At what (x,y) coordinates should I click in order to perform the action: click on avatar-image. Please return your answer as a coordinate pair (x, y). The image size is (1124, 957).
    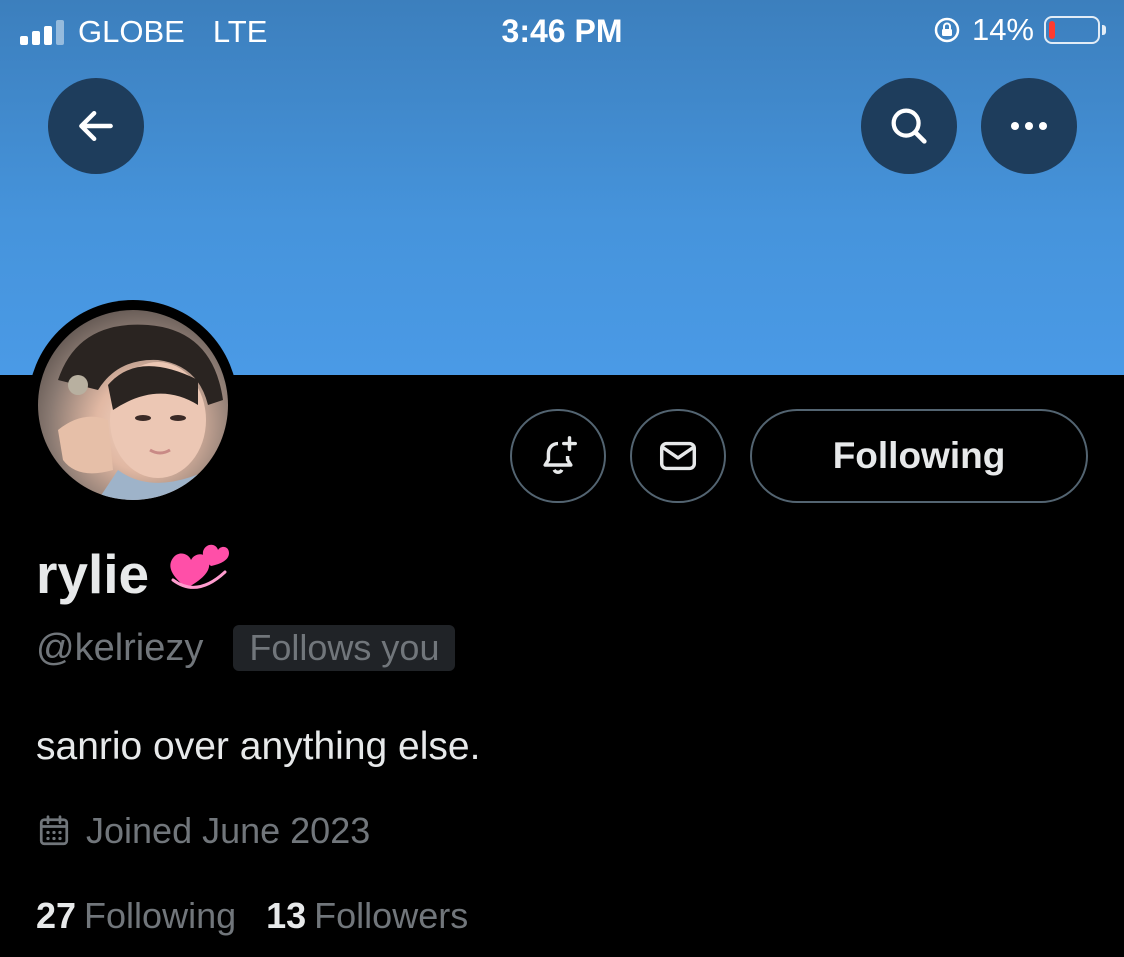
    Looking at the image, I should click on (133, 405).